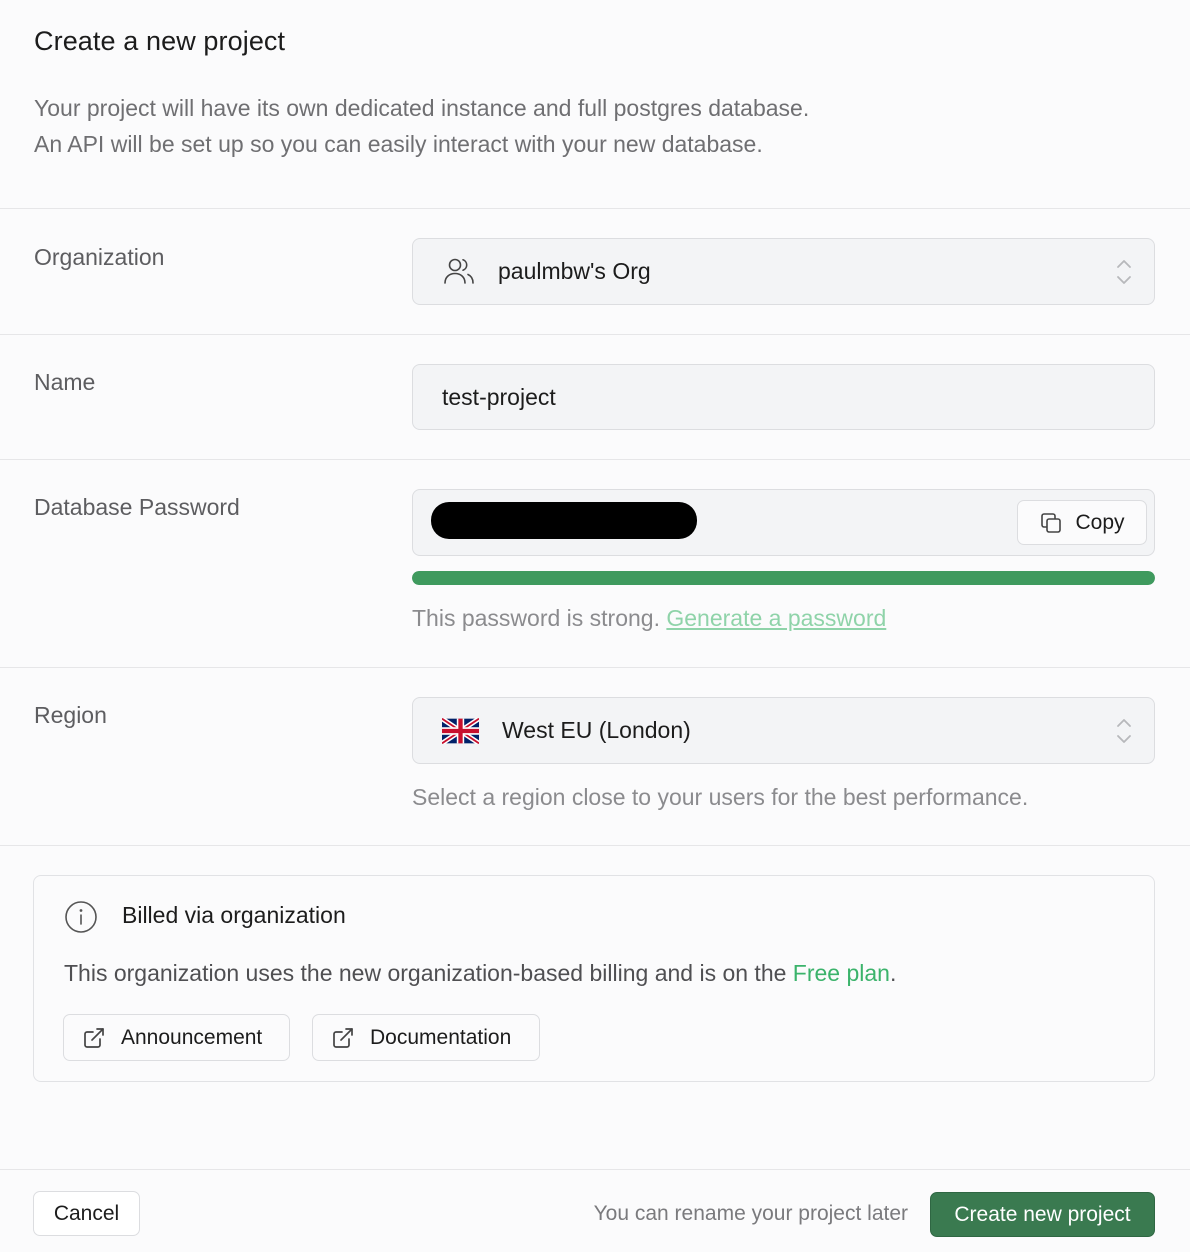 The width and height of the screenshot is (1190, 1252). Describe the element at coordinates (99, 257) in the screenshot. I see `organization-label: Organization` at that location.